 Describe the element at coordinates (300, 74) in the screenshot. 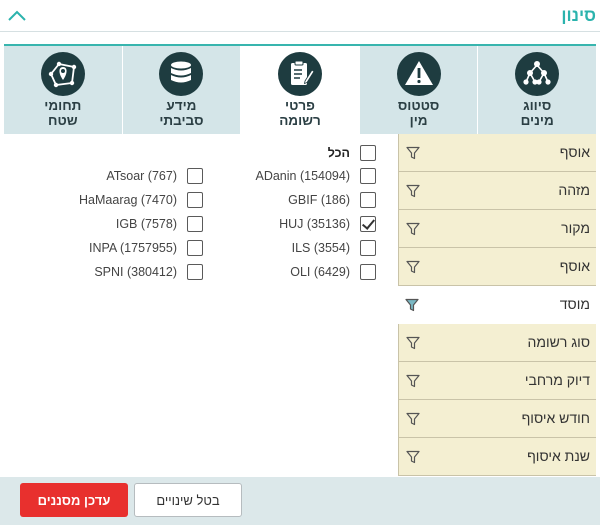

I see `clipboard-edit-icon` at that location.